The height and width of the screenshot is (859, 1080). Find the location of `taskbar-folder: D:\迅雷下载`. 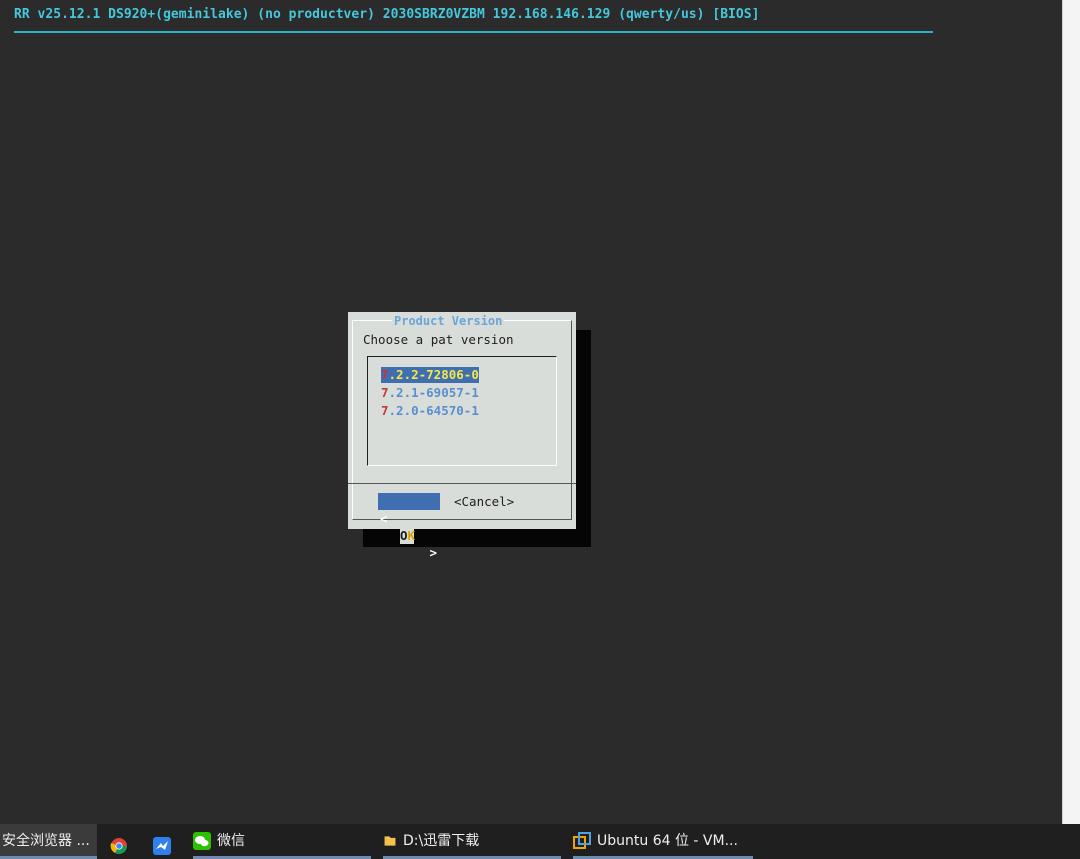

taskbar-folder: D:\迅雷下载 is located at coordinates (472, 841).